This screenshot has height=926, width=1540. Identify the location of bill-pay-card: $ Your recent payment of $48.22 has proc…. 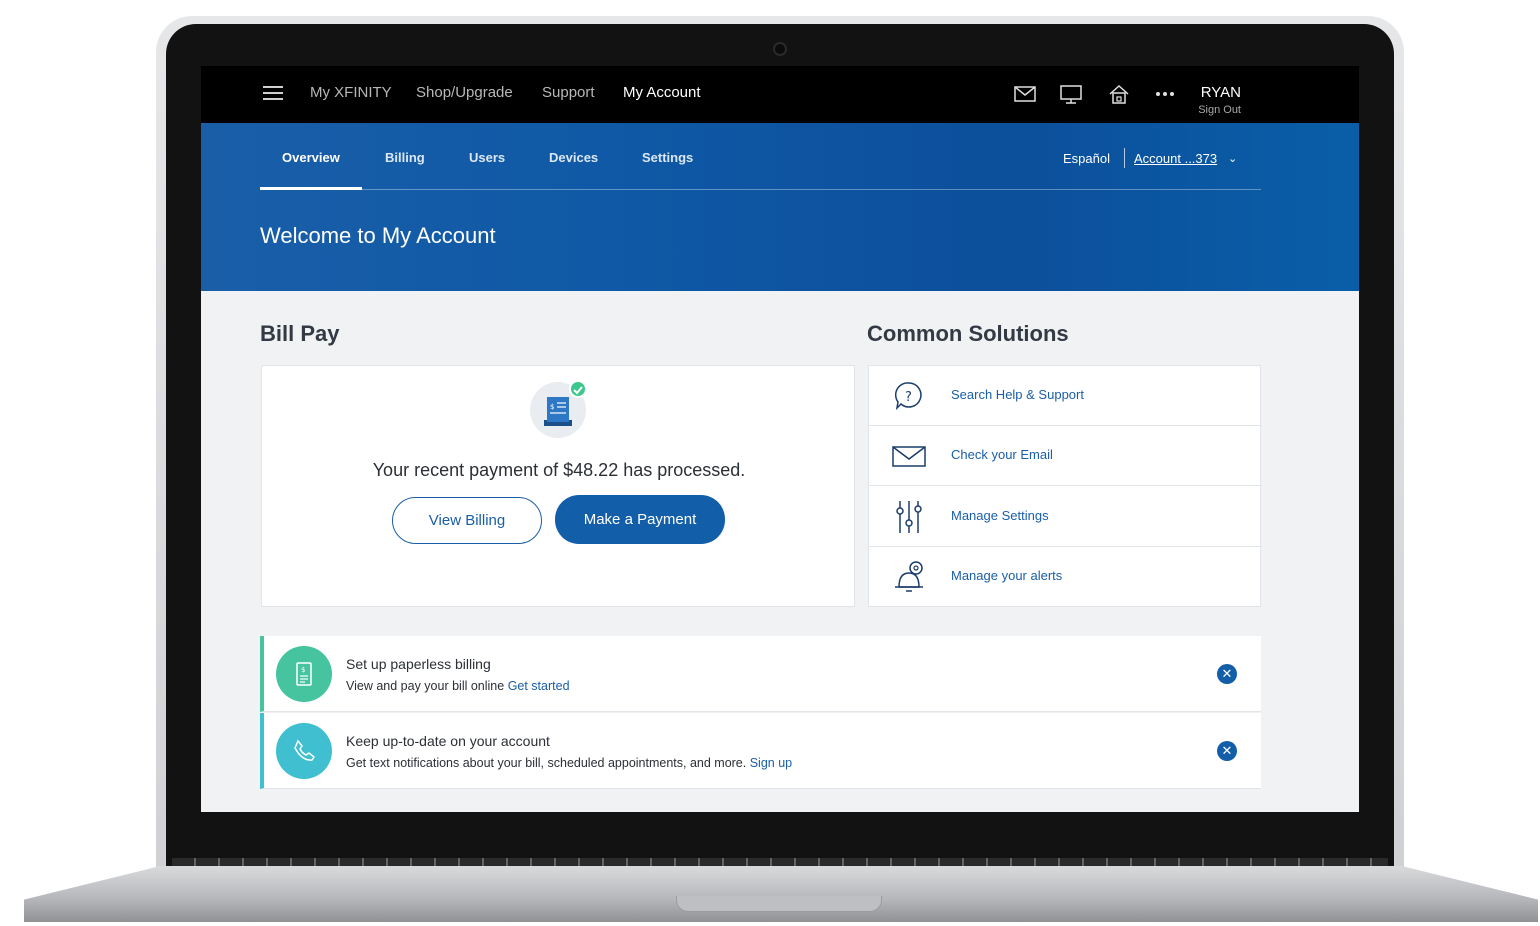
(558, 486).